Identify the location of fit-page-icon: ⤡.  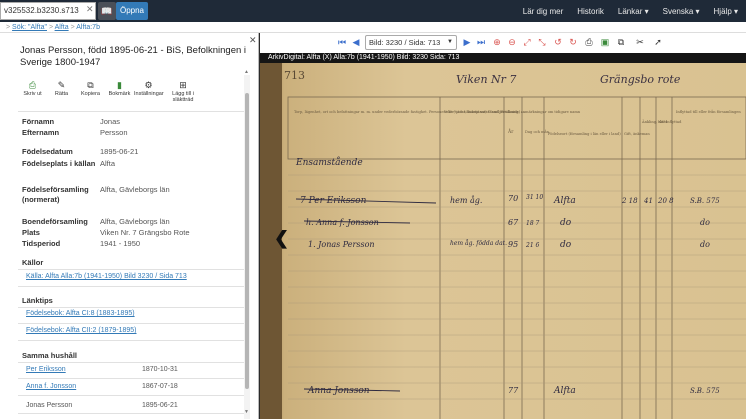
(542, 42).